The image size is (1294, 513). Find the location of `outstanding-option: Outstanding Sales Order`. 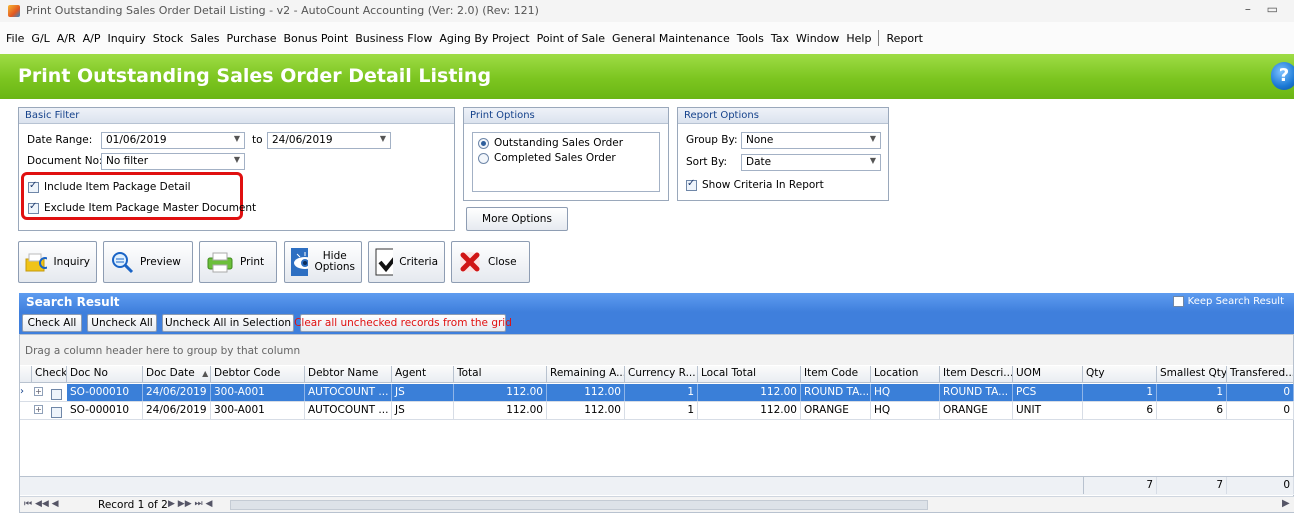

outstanding-option: Outstanding Sales Order is located at coordinates (550, 143).